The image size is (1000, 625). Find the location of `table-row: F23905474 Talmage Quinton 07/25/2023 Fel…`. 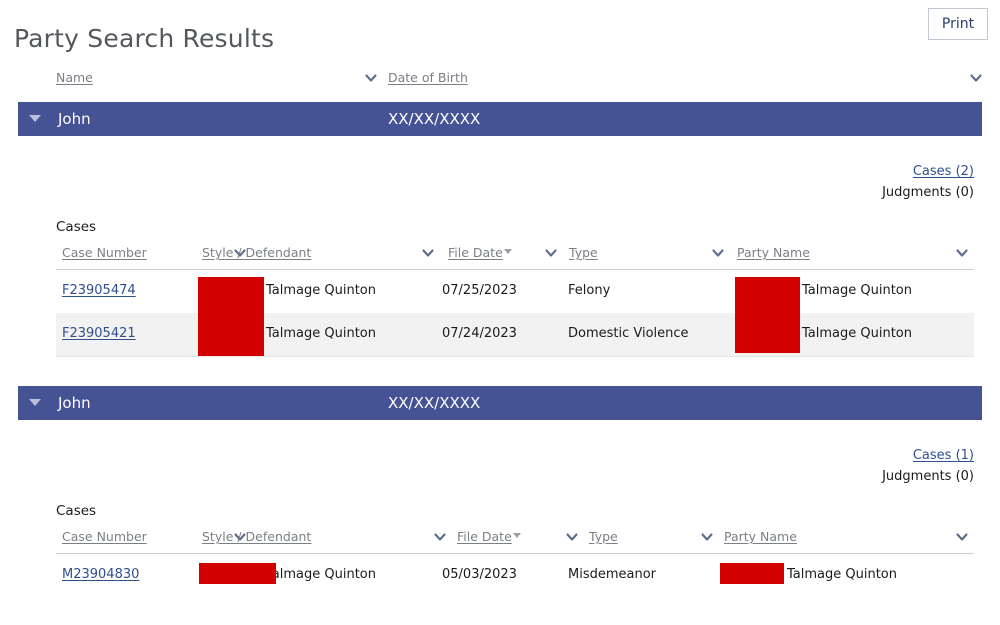

table-row: F23905474 Talmage Quinton 07/25/2023 Fel… is located at coordinates (515, 291).